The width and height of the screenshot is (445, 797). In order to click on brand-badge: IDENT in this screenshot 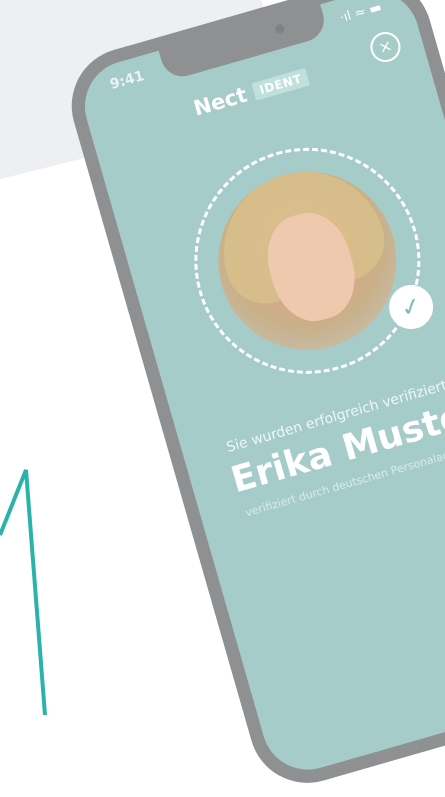, I will do `click(280, 84)`.